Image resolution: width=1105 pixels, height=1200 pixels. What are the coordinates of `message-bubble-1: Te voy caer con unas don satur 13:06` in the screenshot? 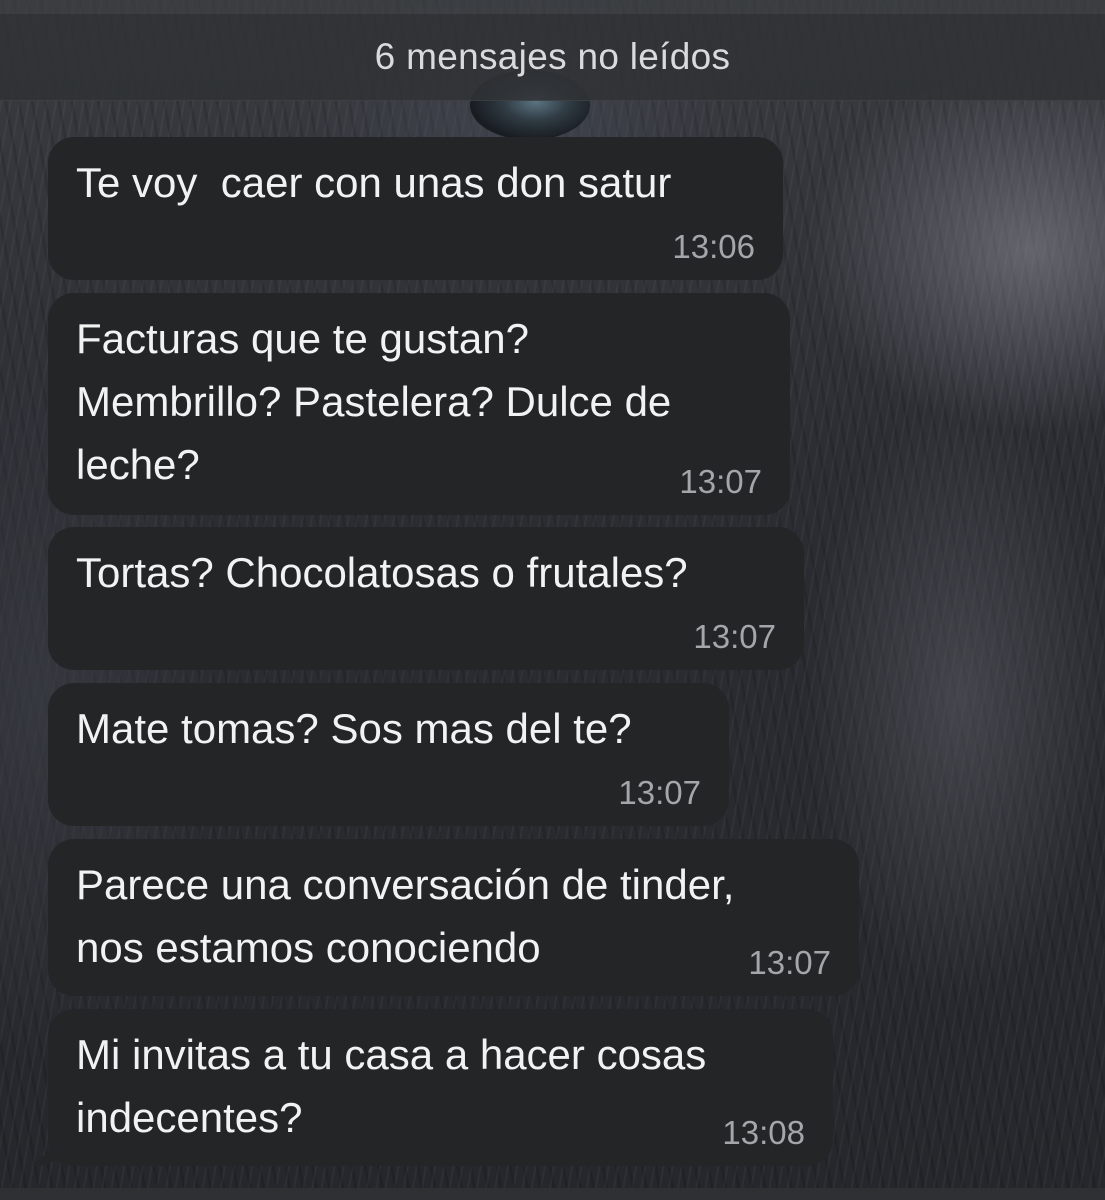 It's located at (415, 208).